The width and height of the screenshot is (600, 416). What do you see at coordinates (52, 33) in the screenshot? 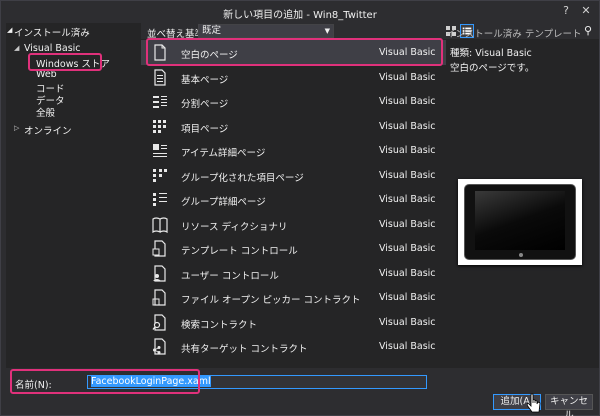
I see `installed-label: インストール済み` at bounding box center [52, 33].